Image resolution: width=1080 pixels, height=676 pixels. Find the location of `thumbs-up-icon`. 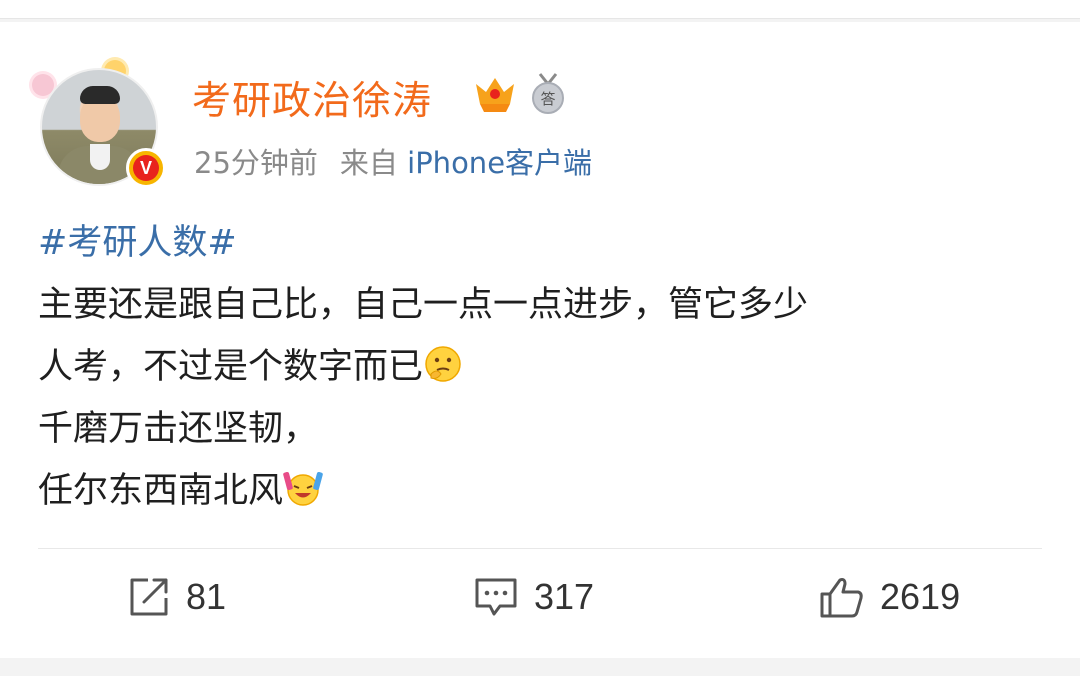

thumbs-up-icon is located at coordinates (841, 598).